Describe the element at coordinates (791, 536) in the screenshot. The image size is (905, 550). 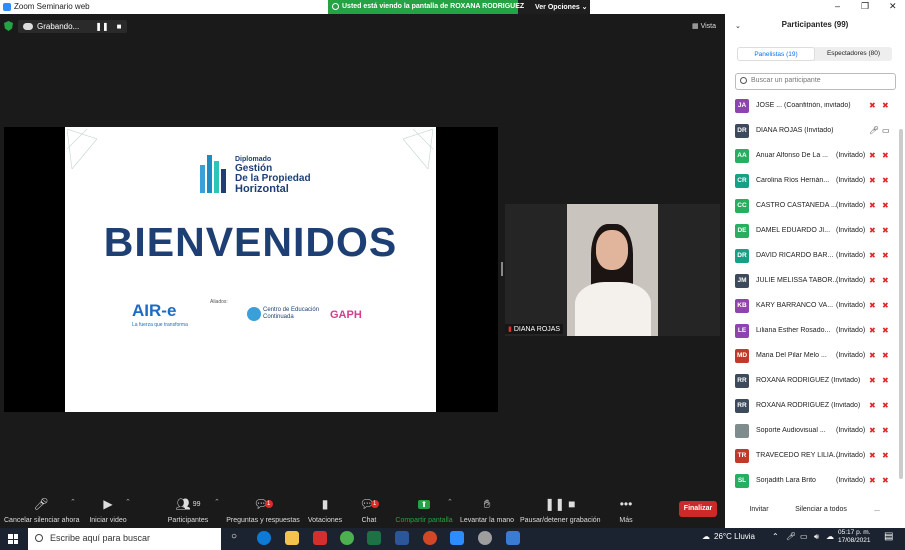
I see `tray-mic-icon: 🎤︎` at that location.